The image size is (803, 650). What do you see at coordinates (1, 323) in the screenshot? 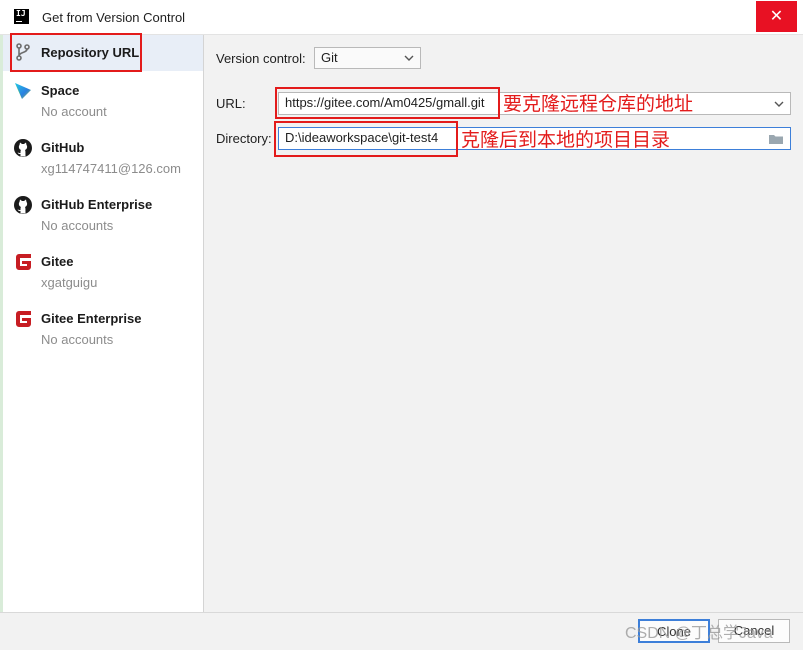
I see `sidebar-edge` at bounding box center [1, 323].